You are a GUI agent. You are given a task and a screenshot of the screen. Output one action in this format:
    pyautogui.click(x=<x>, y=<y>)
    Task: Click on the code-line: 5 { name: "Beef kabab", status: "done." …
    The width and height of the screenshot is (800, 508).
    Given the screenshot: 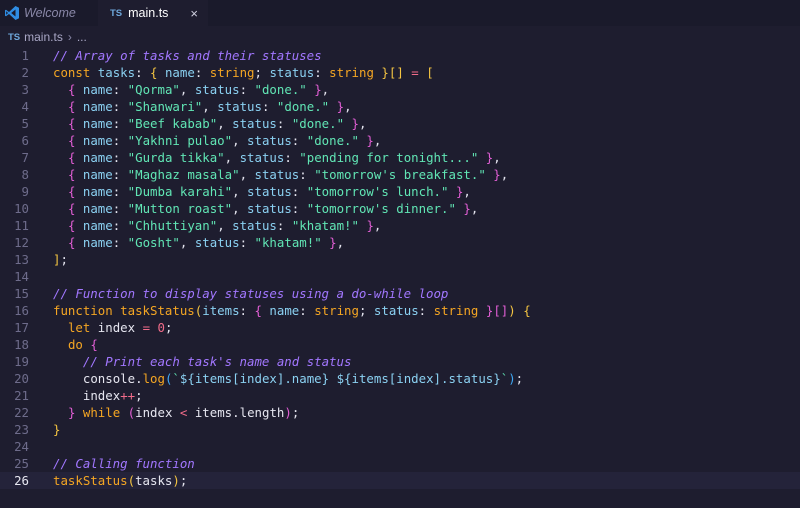 What is the action you would take?
    pyautogui.click(x=400, y=123)
    